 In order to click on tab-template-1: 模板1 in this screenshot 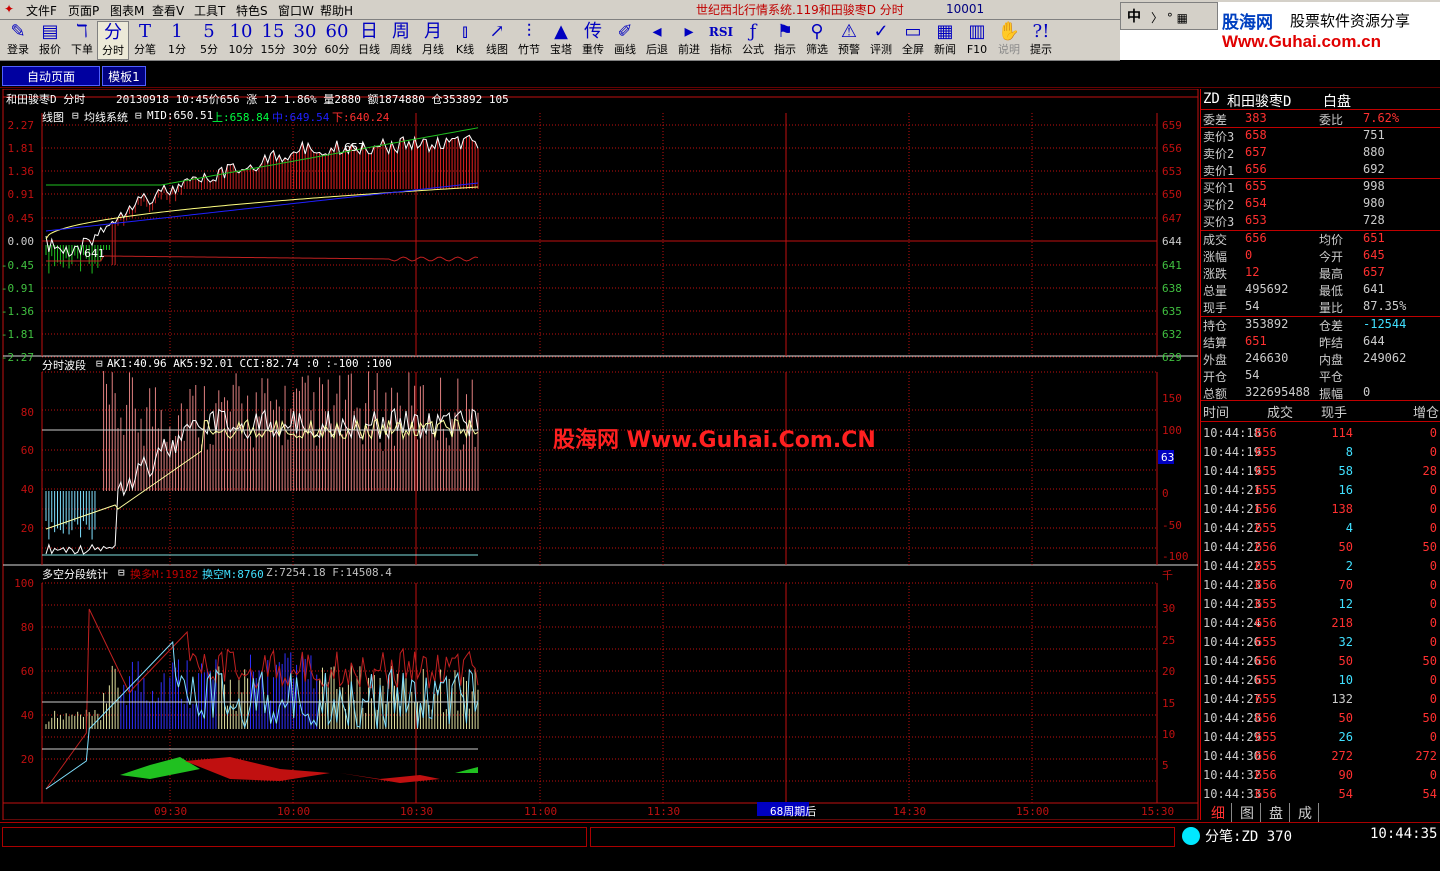, I will do `click(124, 76)`.